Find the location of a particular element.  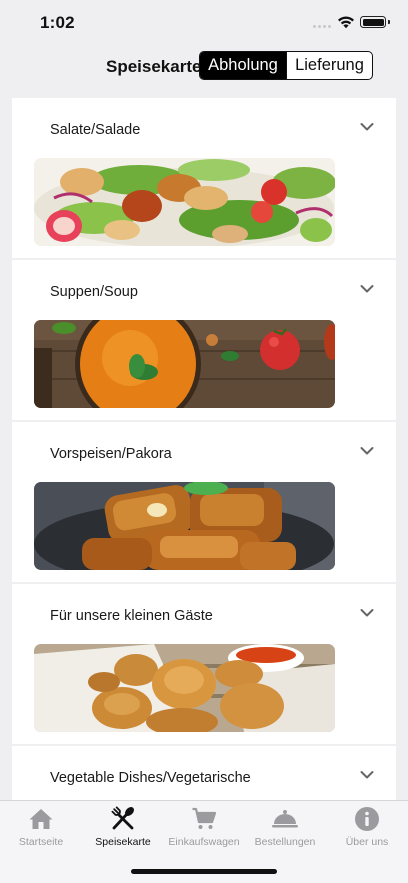

info-icon is located at coordinates (367, 819).